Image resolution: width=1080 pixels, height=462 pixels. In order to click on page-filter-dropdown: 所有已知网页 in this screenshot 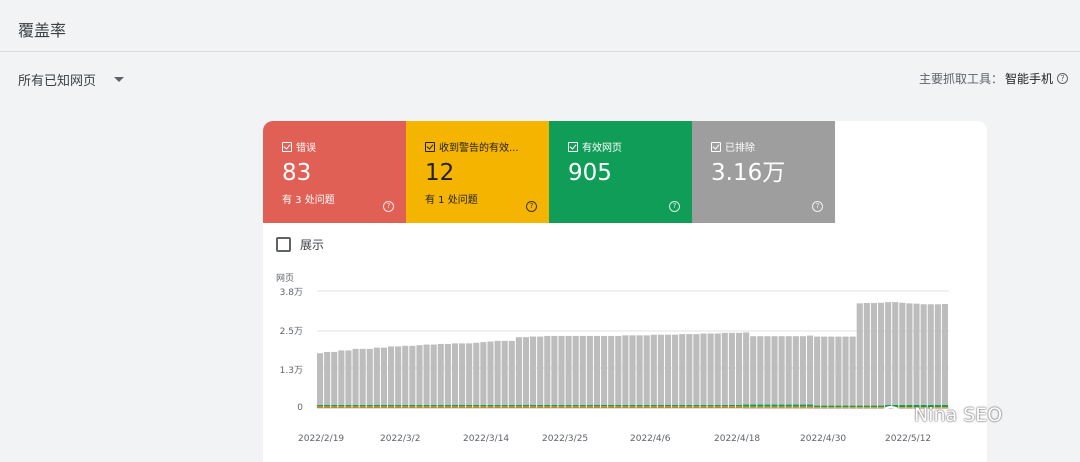, I will do `click(71, 79)`.